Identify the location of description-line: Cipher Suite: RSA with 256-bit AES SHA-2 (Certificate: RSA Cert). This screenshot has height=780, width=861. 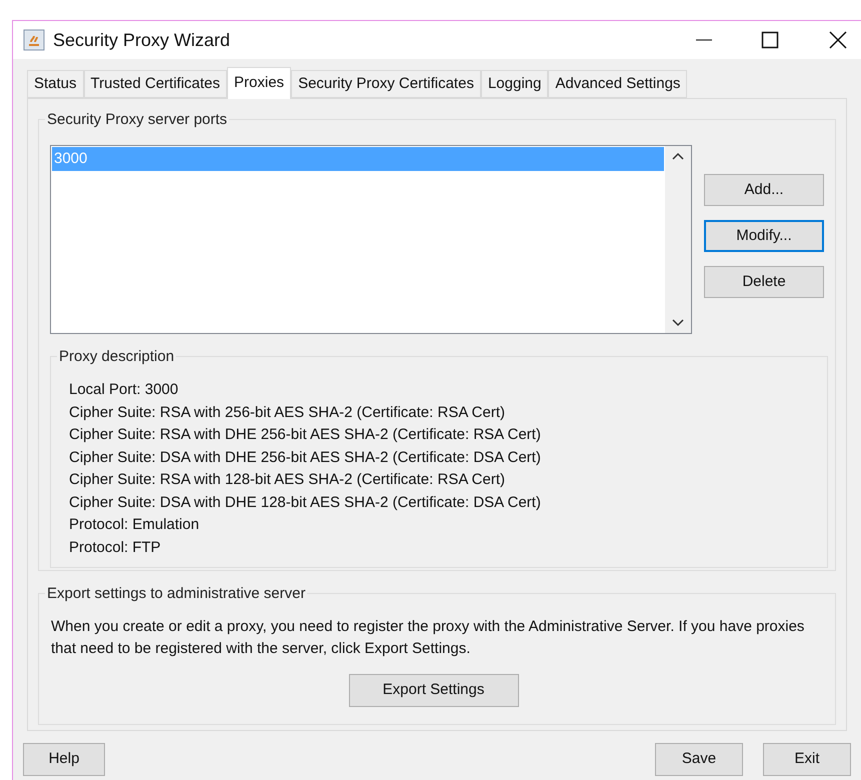
(287, 412).